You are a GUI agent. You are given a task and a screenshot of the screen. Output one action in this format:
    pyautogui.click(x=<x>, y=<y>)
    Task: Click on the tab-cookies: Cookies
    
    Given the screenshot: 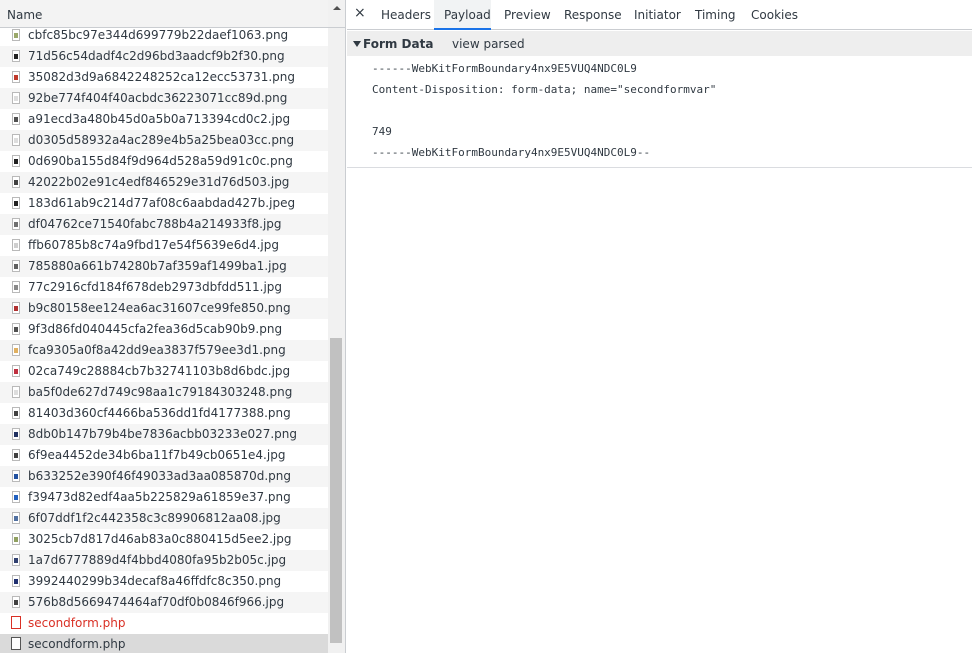 What is the action you would take?
    pyautogui.click(x=774, y=15)
    